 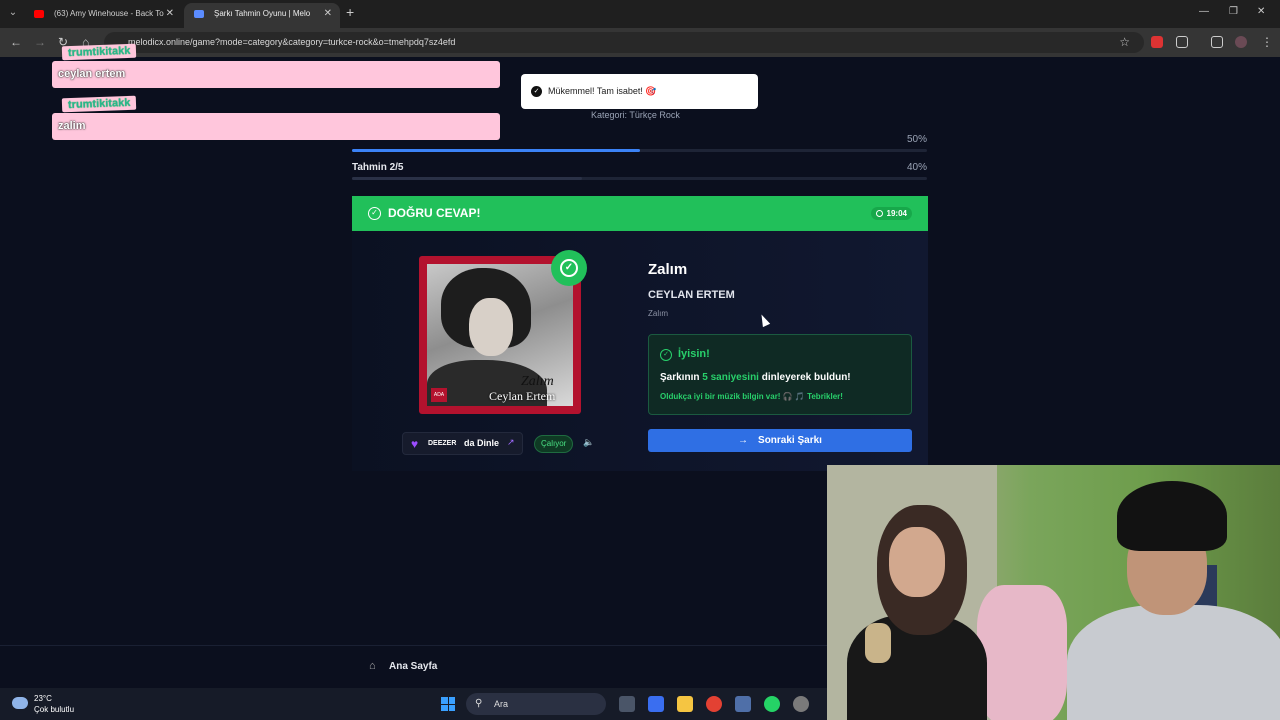 What do you see at coordinates (496, 150) in the screenshot?
I see `progress-fill` at bounding box center [496, 150].